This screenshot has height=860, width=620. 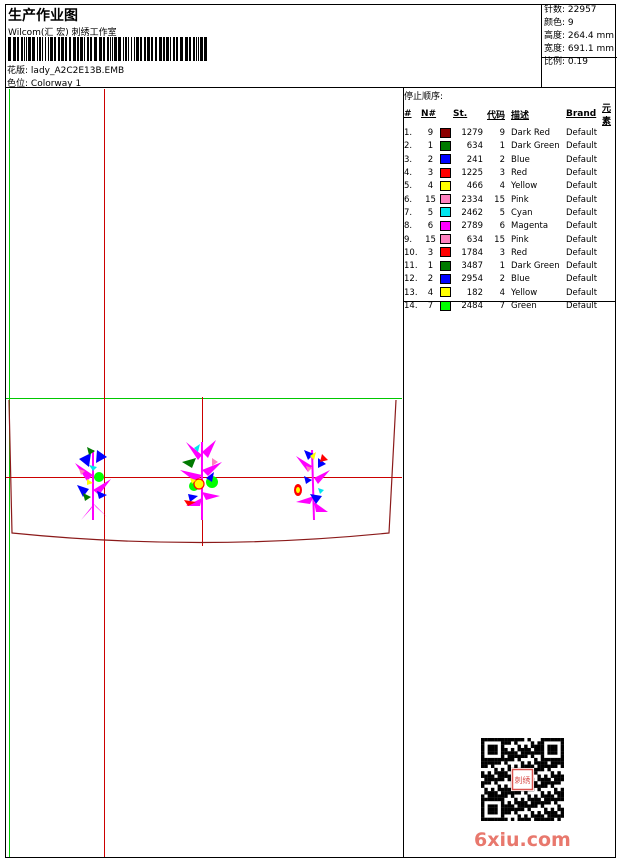 I want to click on site-watermark: 6xiu.com, so click(x=522, y=840).